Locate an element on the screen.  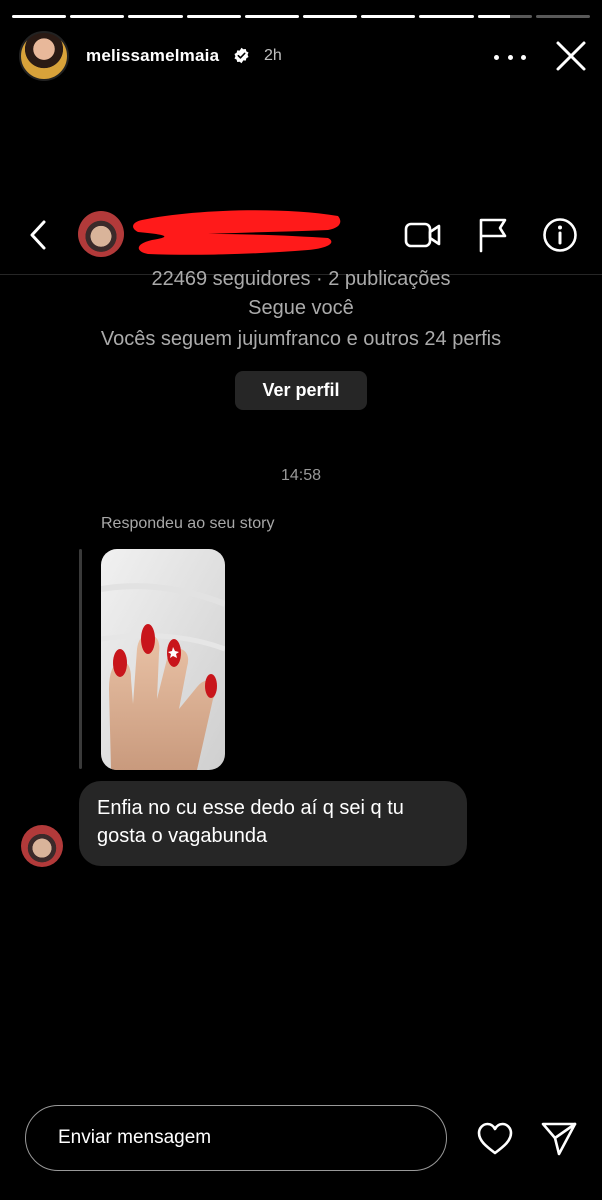
message-timestamp: 14:58 is located at coordinates (301, 475).